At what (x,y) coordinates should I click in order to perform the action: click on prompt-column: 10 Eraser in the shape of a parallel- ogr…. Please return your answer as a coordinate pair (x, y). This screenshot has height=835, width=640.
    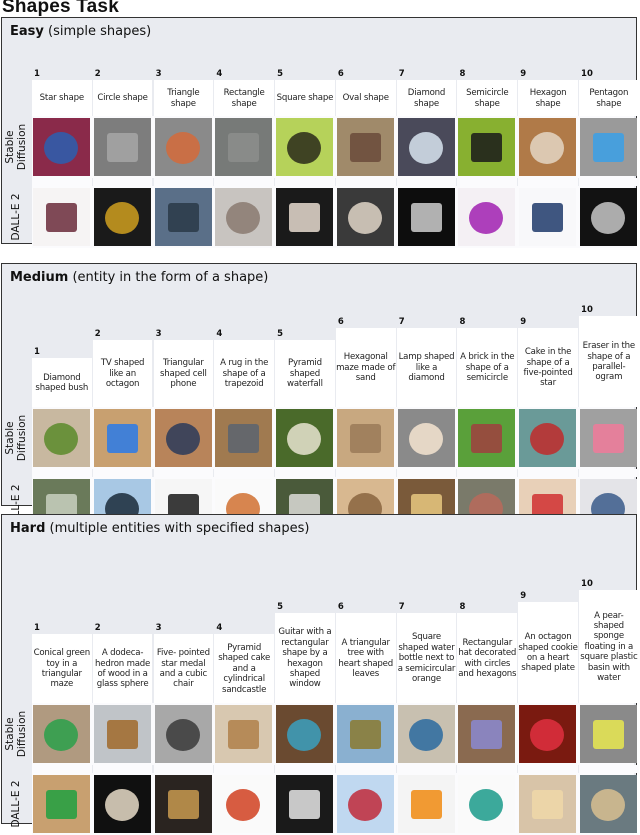
    Looking at the image, I should click on (609, 349).